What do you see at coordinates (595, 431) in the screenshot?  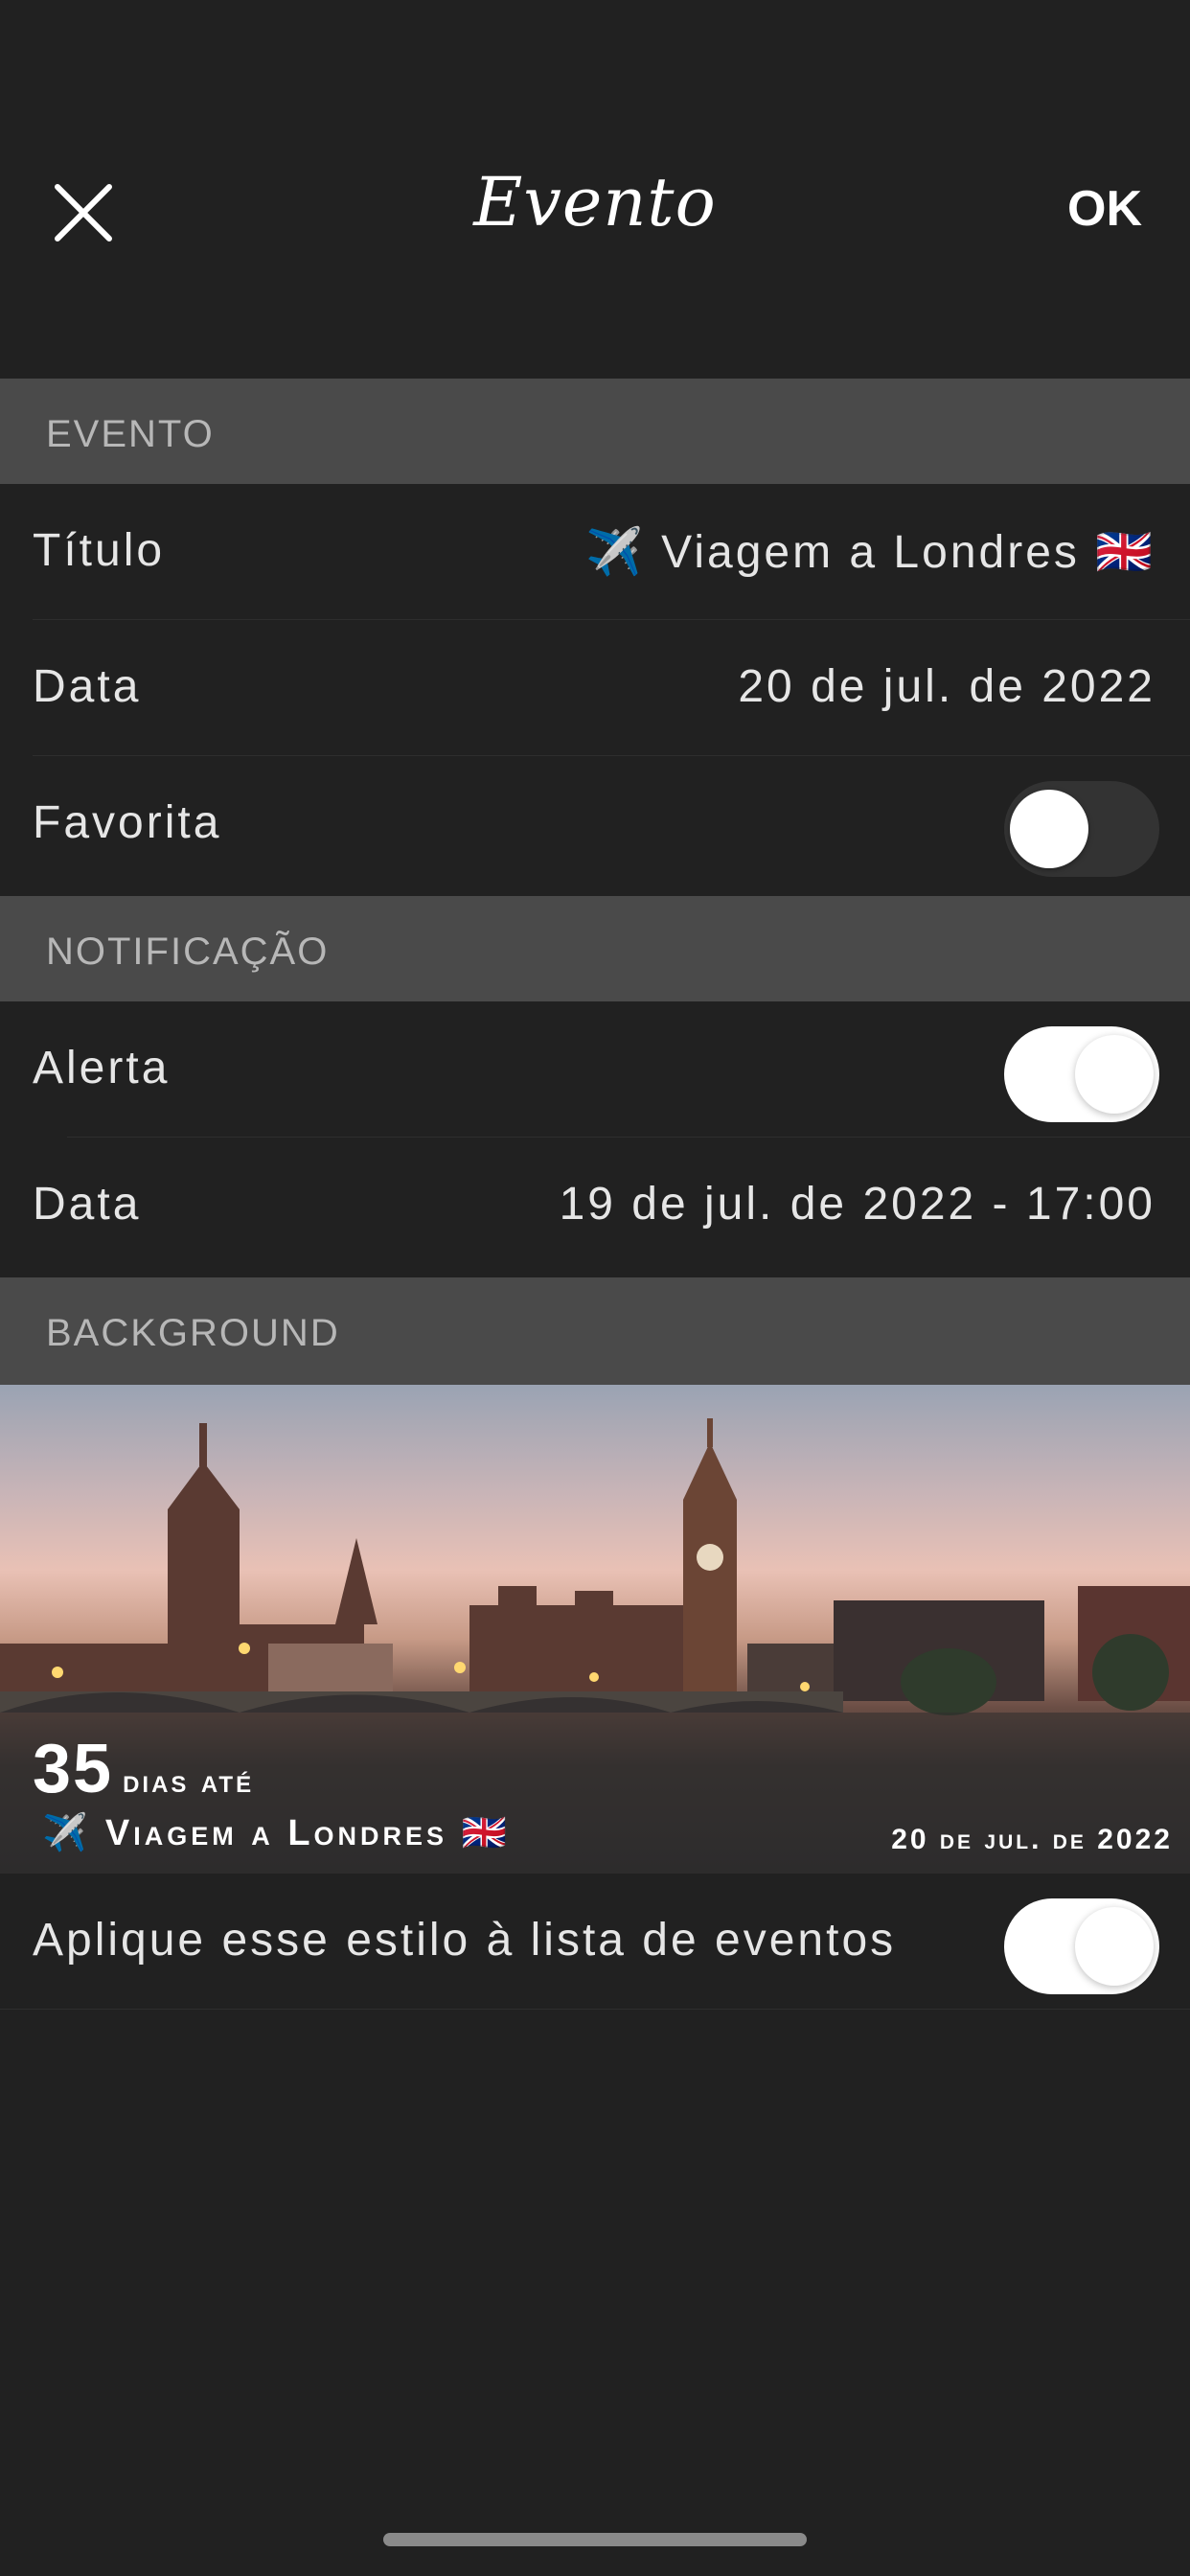 I see `section-header-event: EVENTO` at bounding box center [595, 431].